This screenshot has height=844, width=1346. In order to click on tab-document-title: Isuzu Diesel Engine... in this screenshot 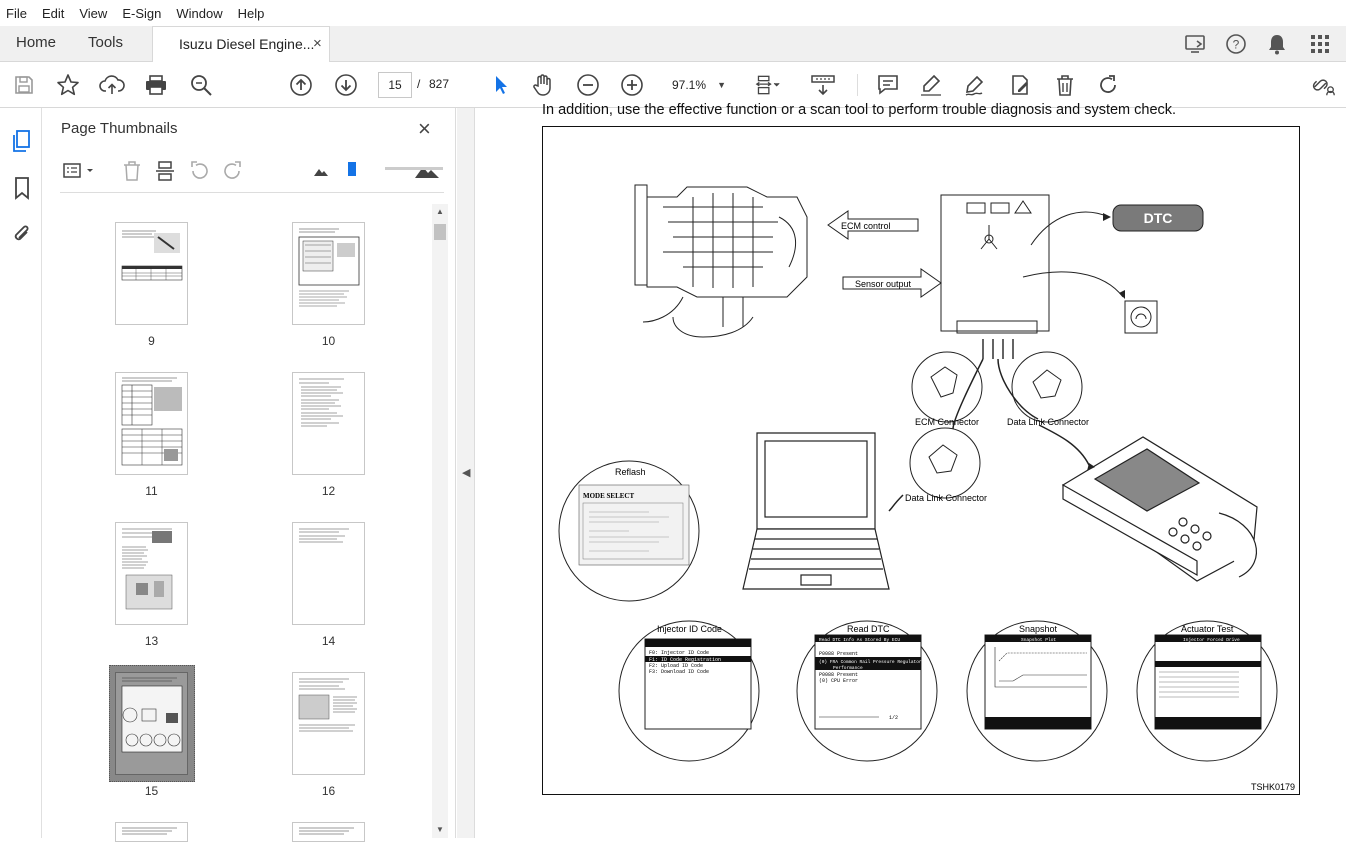, I will do `click(247, 44)`.